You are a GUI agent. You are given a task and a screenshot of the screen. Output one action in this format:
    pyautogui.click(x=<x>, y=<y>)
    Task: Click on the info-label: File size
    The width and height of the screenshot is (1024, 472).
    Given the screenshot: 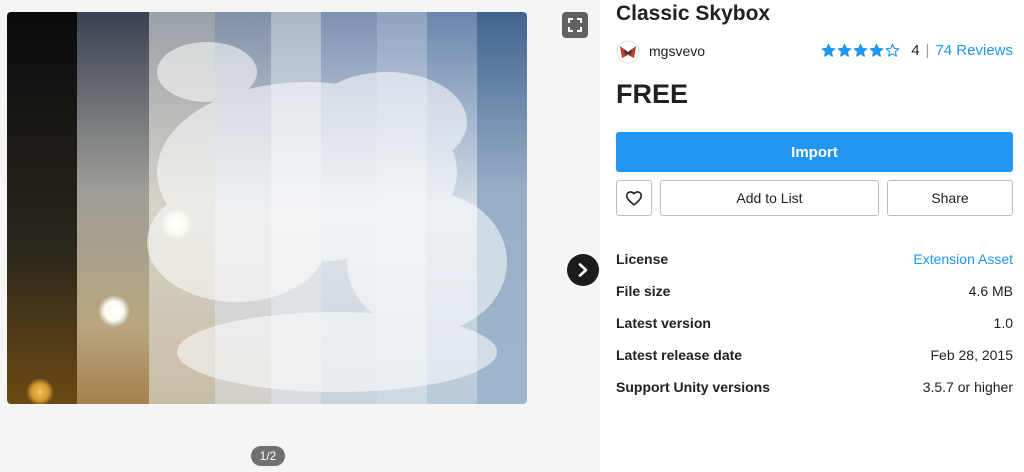 What is the action you would take?
    pyautogui.click(x=643, y=291)
    